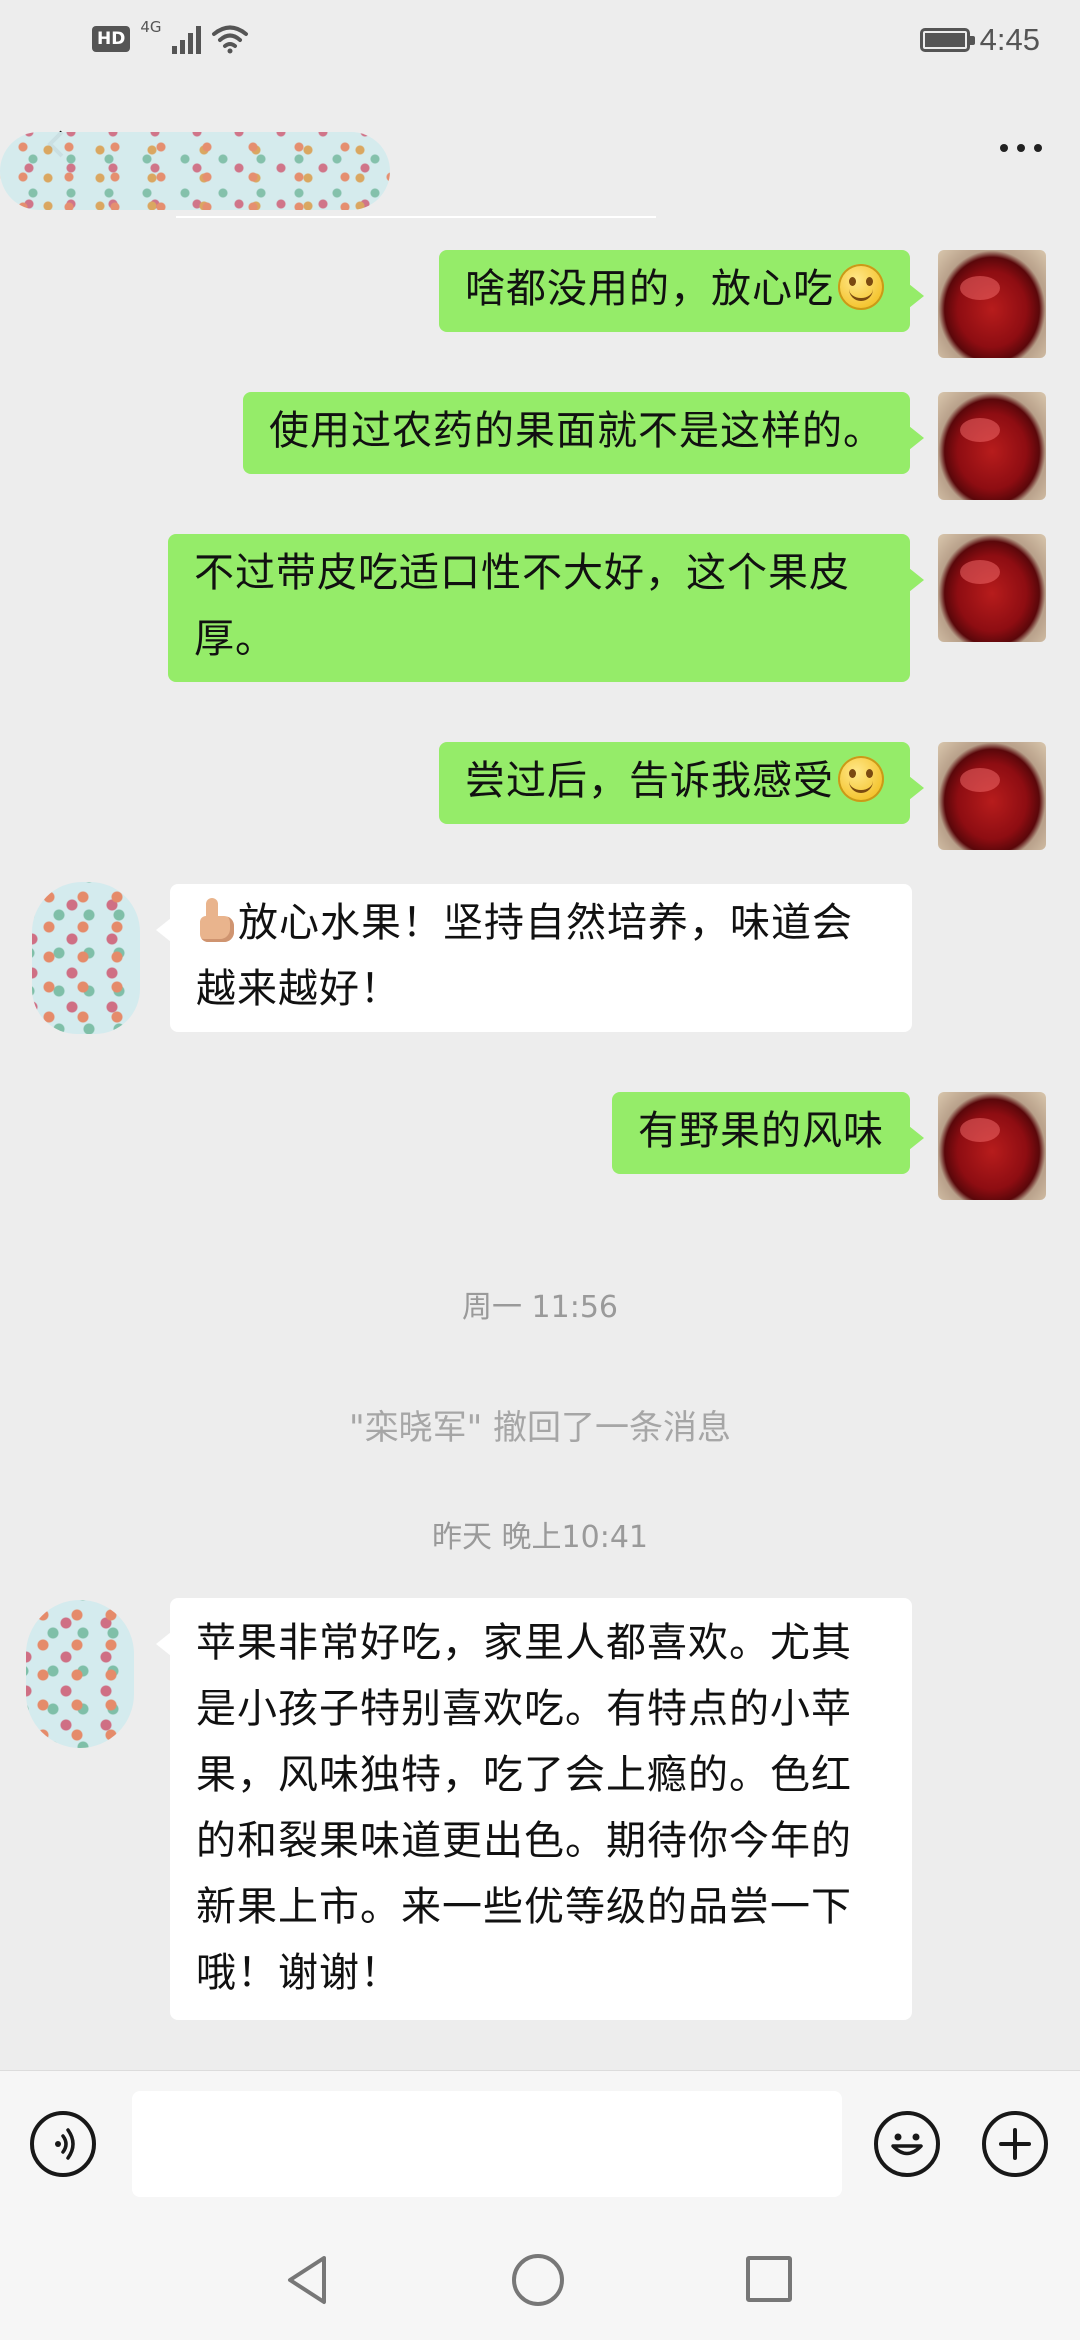 The height and width of the screenshot is (2340, 1080). Describe the element at coordinates (1015, 2144) in the screenshot. I see `plus-icon` at that location.